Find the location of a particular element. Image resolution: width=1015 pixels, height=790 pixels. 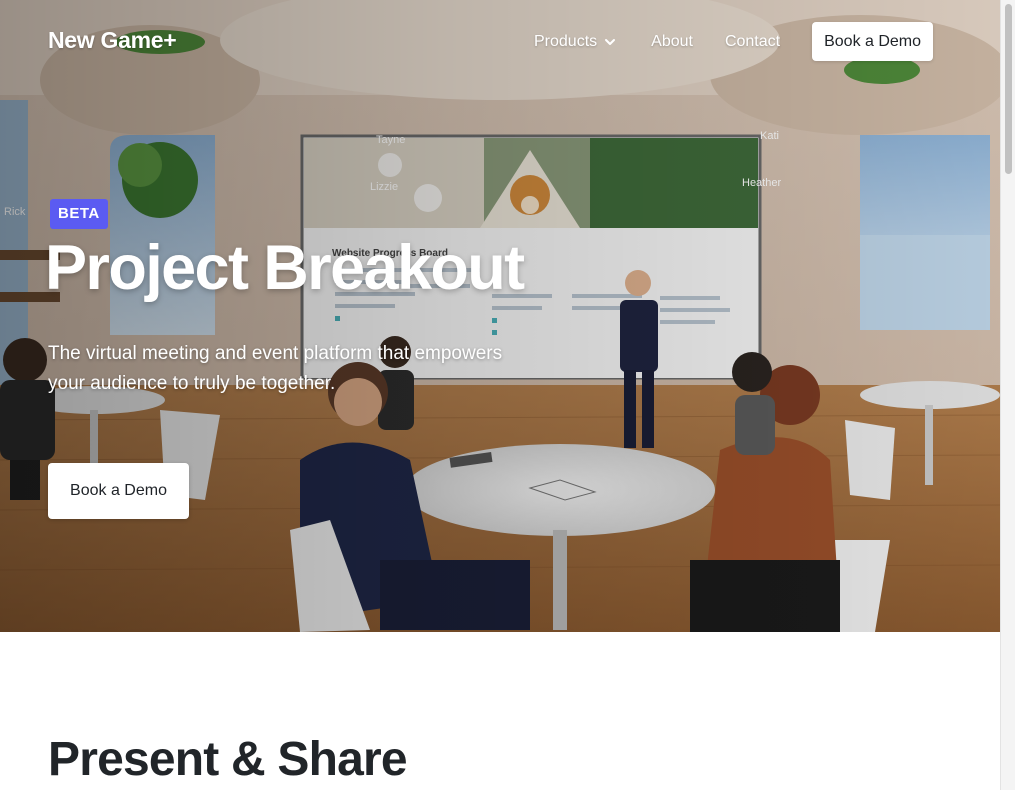

nav-products-label: Products is located at coordinates (566, 41).